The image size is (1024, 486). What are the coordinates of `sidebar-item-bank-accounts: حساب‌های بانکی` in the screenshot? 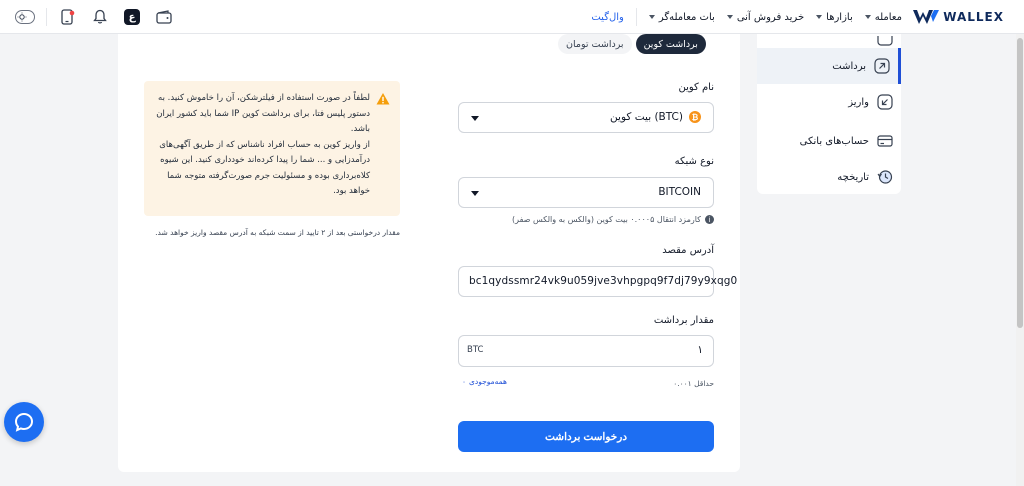 It's located at (829, 141).